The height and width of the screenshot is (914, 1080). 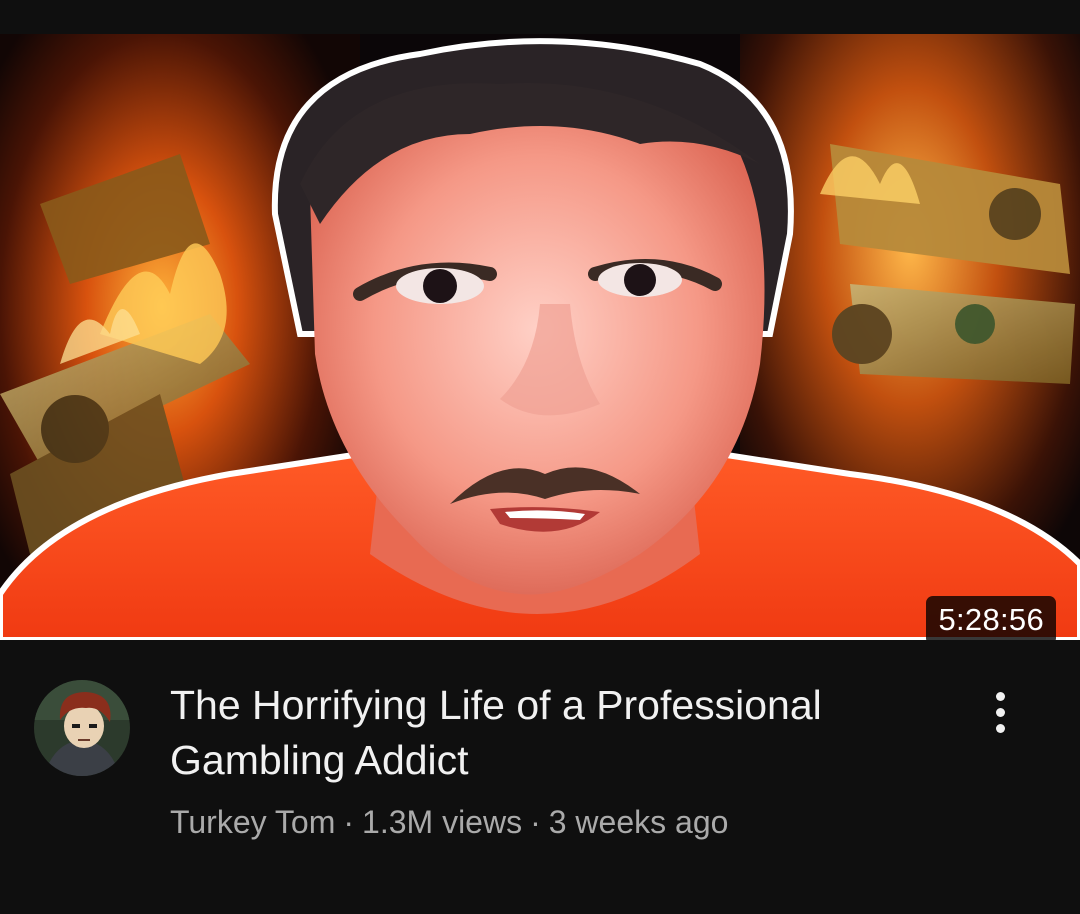 I want to click on avatar-image, so click(x=82, y=728).